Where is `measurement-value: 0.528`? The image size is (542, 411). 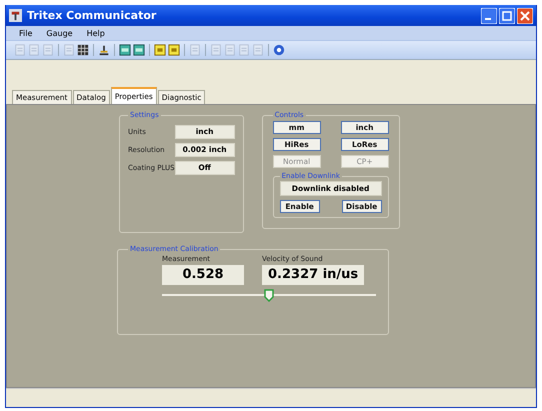 measurement-value: 0.528 is located at coordinates (203, 275).